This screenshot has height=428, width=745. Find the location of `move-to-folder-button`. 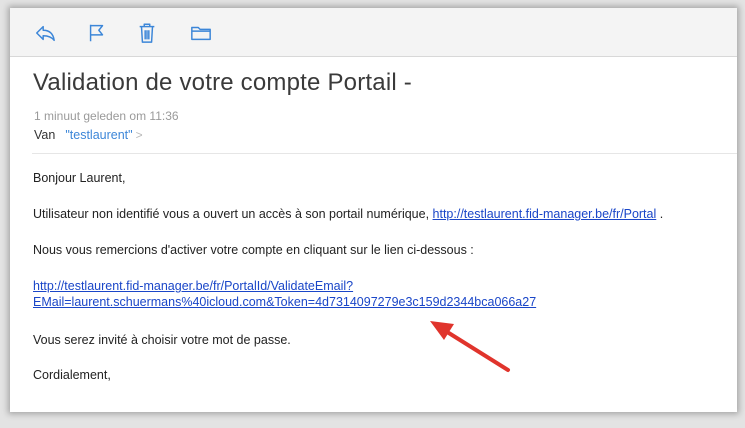

move-to-folder-button is located at coordinates (201, 33).